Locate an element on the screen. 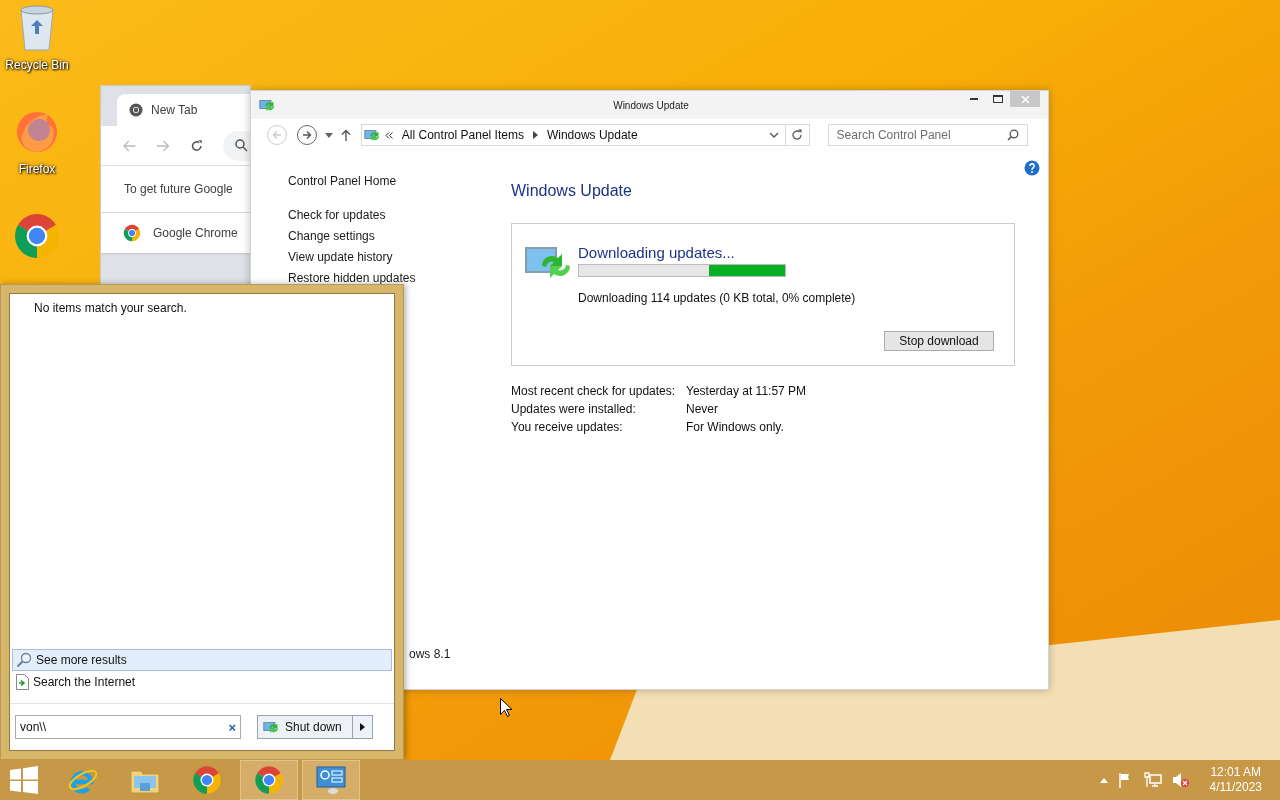  info-value: Never is located at coordinates (702, 409).